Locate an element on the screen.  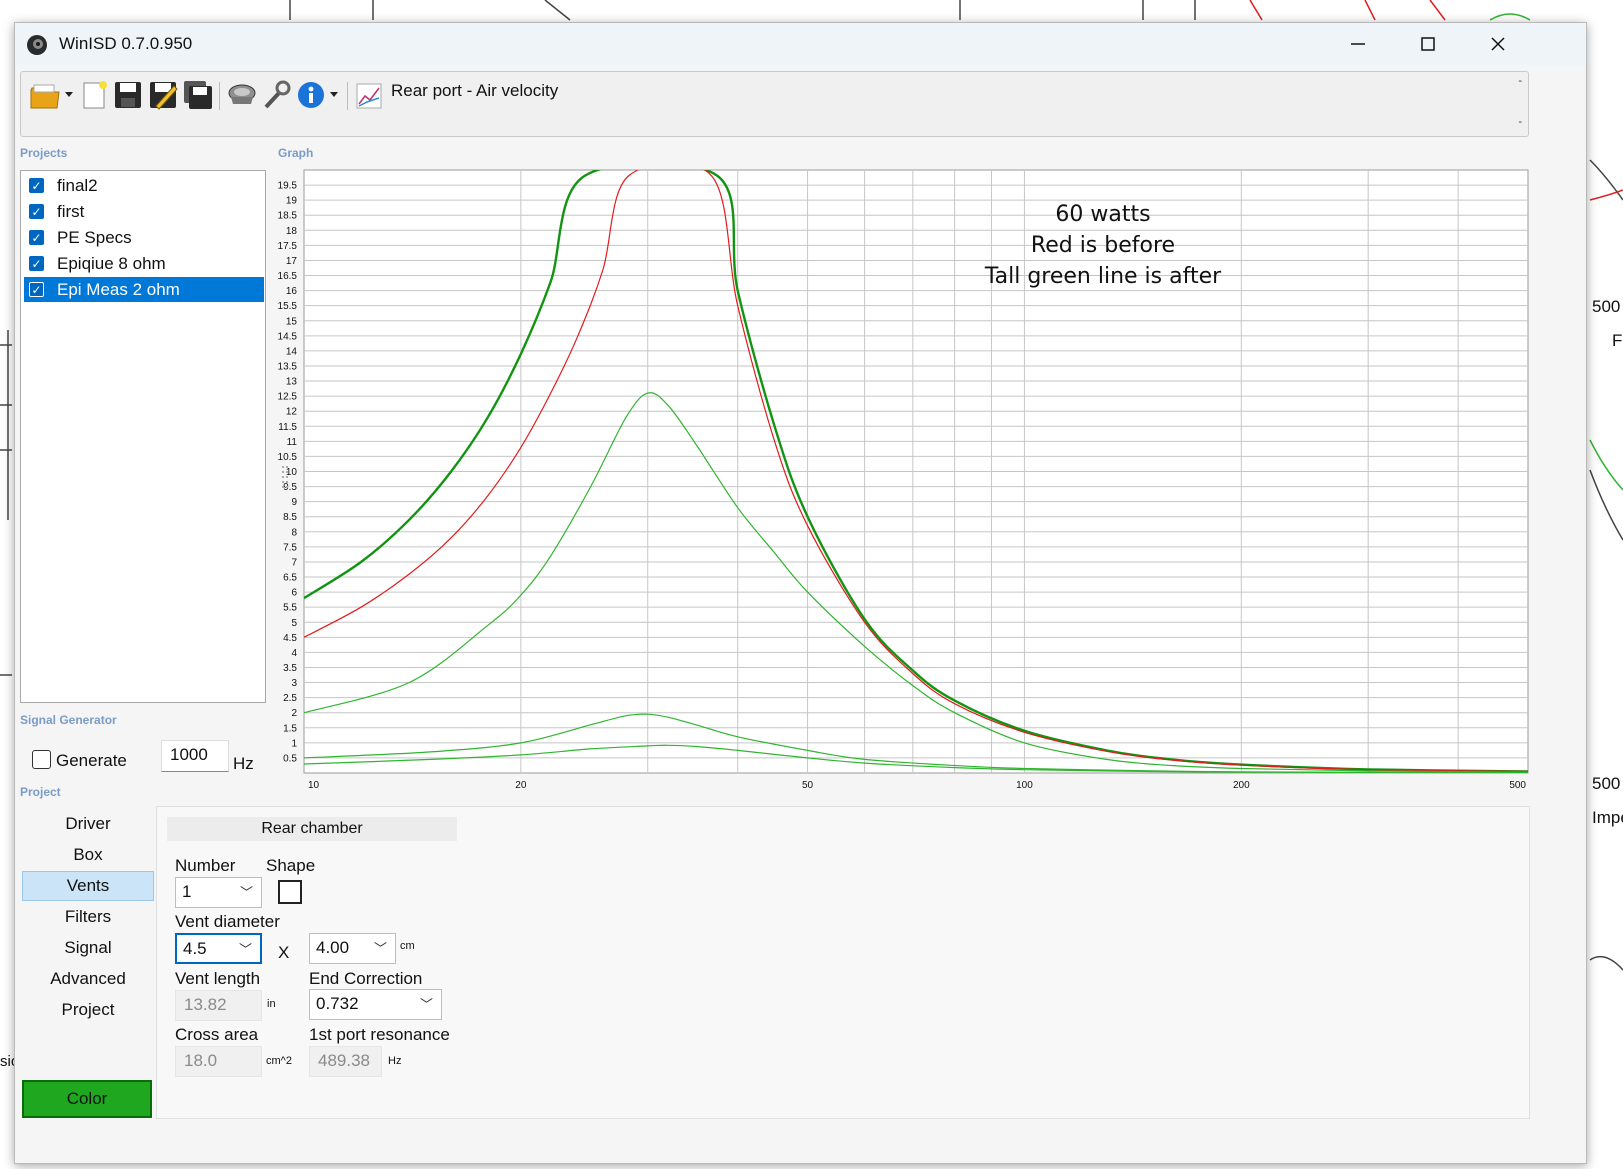
y-tick-label: 16 is located at coordinates (292, 291).